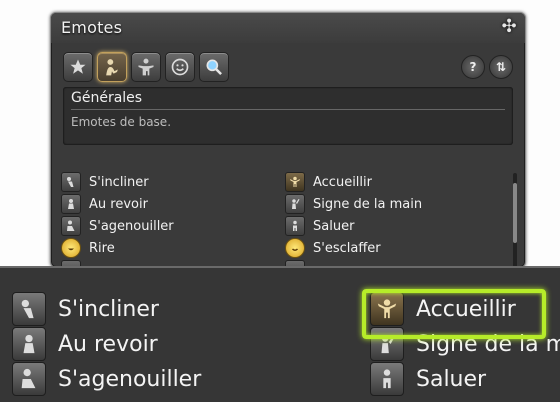 The width and height of the screenshot is (560, 402). I want to click on window-titlebar: Emotes ✣, so click(288, 28).